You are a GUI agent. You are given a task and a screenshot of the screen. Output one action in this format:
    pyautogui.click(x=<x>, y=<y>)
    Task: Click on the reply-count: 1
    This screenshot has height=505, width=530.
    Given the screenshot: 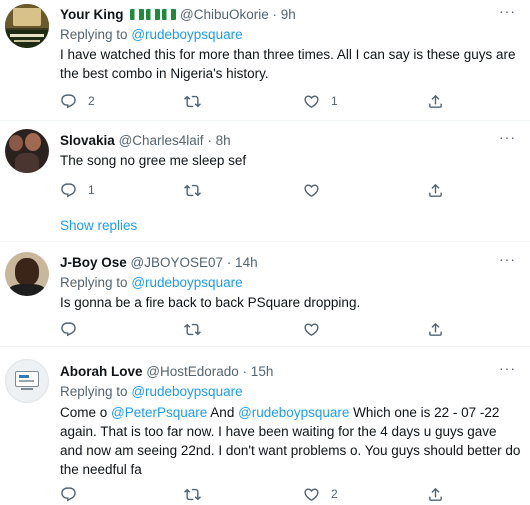 What is the action you would take?
    pyautogui.click(x=91, y=190)
    